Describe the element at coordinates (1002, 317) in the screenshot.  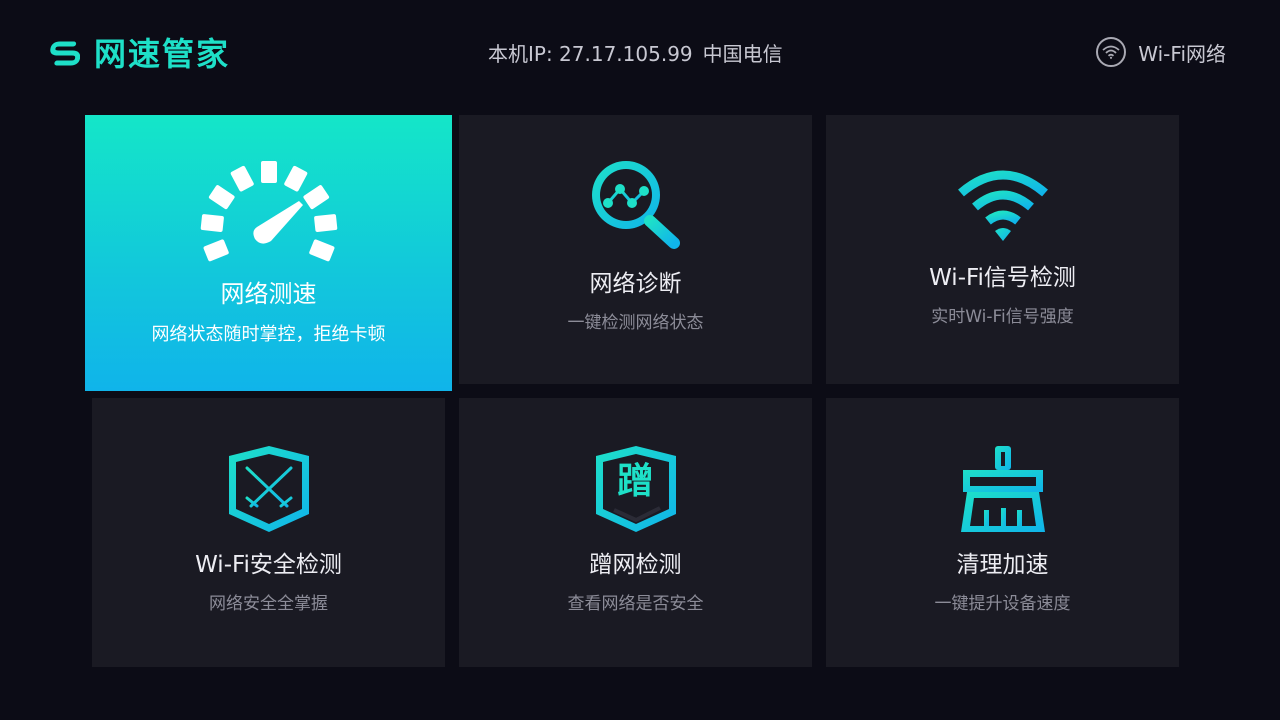
I see `tile-subtitle: 实时Wi-Fi信号强度` at that location.